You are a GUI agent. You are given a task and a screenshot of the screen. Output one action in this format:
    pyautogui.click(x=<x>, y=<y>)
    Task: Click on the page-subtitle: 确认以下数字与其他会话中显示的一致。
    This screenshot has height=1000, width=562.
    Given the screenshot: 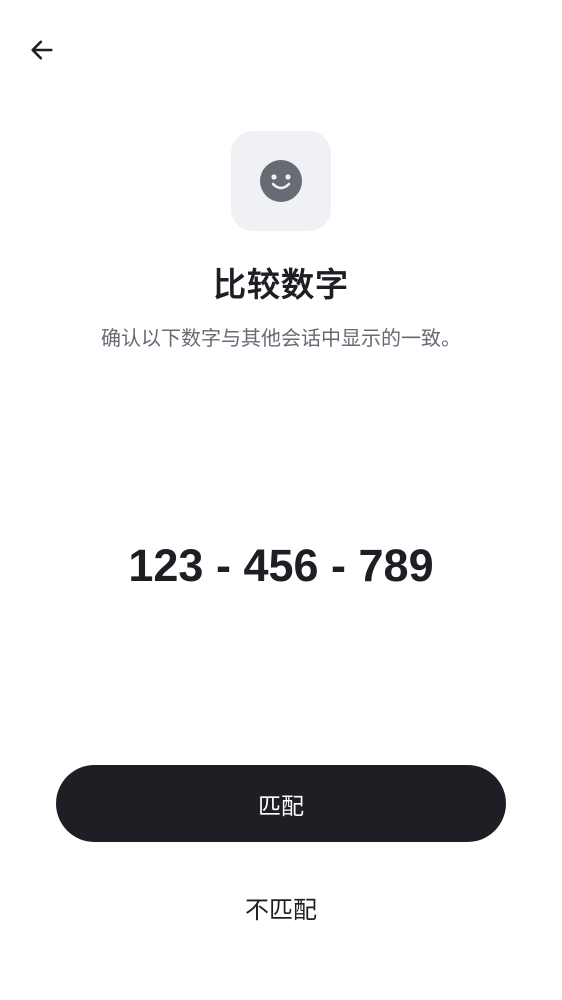 What is the action you would take?
    pyautogui.click(x=281, y=338)
    